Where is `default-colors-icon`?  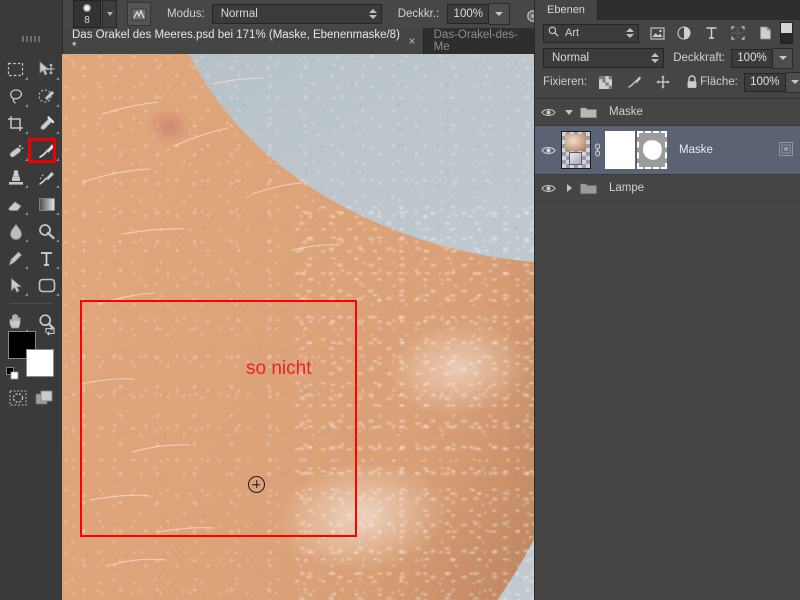 default-colors-icon is located at coordinates (12, 375).